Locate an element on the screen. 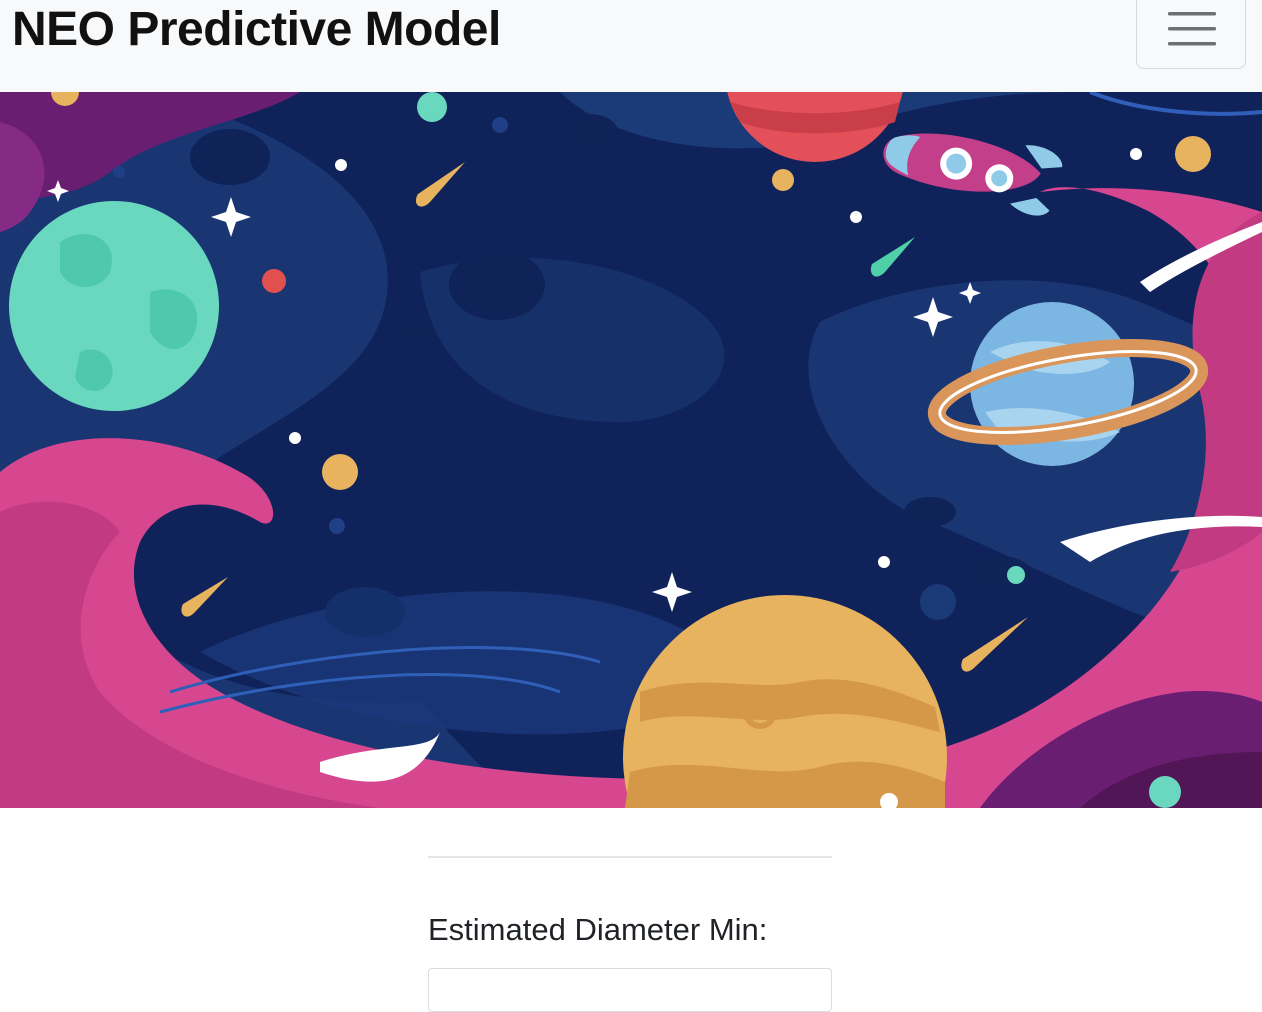 This screenshot has width=1262, height=1012. navbar-brand: NEO Predictive Model is located at coordinates (256, 30).